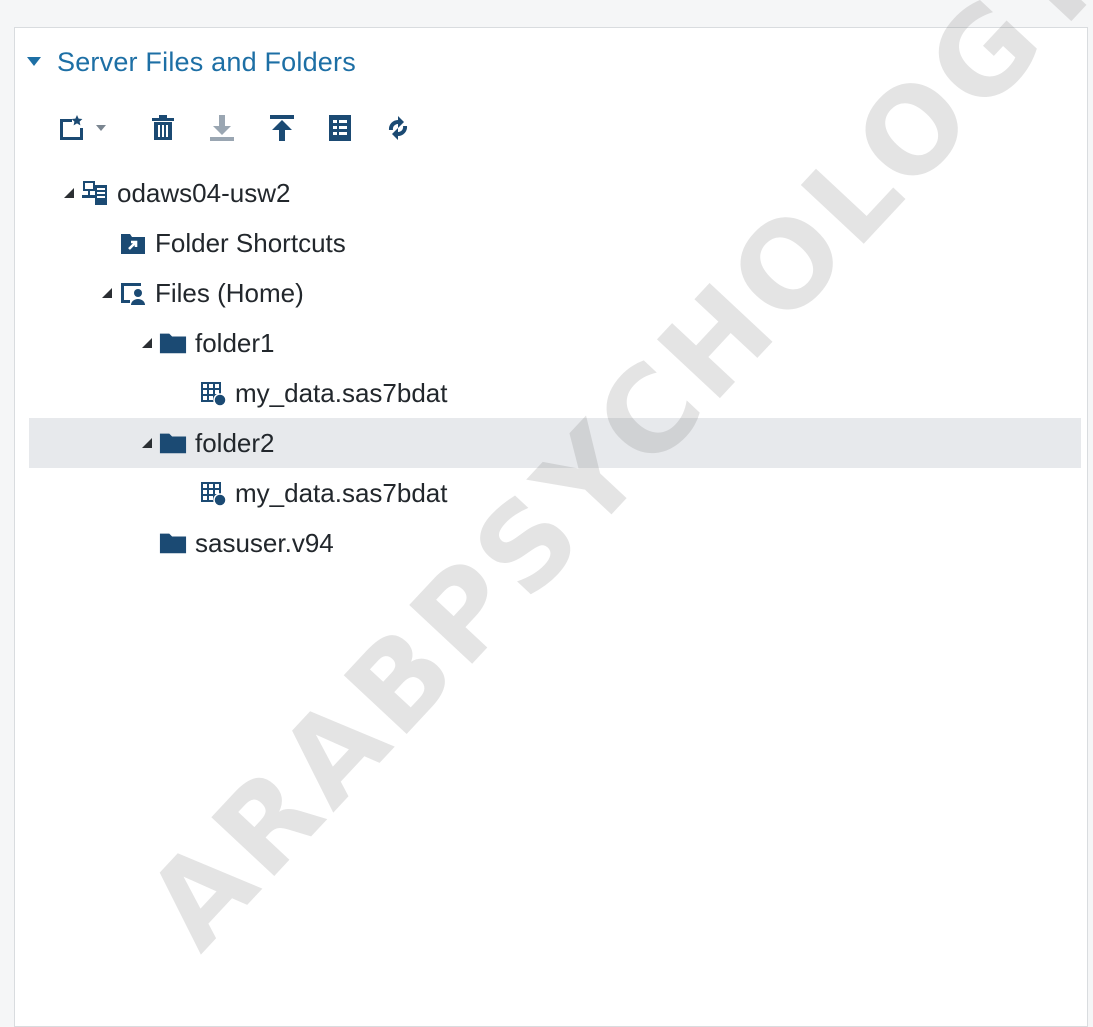 The height and width of the screenshot is (1027, 1093). I want to click on tree-item-folder2: folder2, so click(555, 443).